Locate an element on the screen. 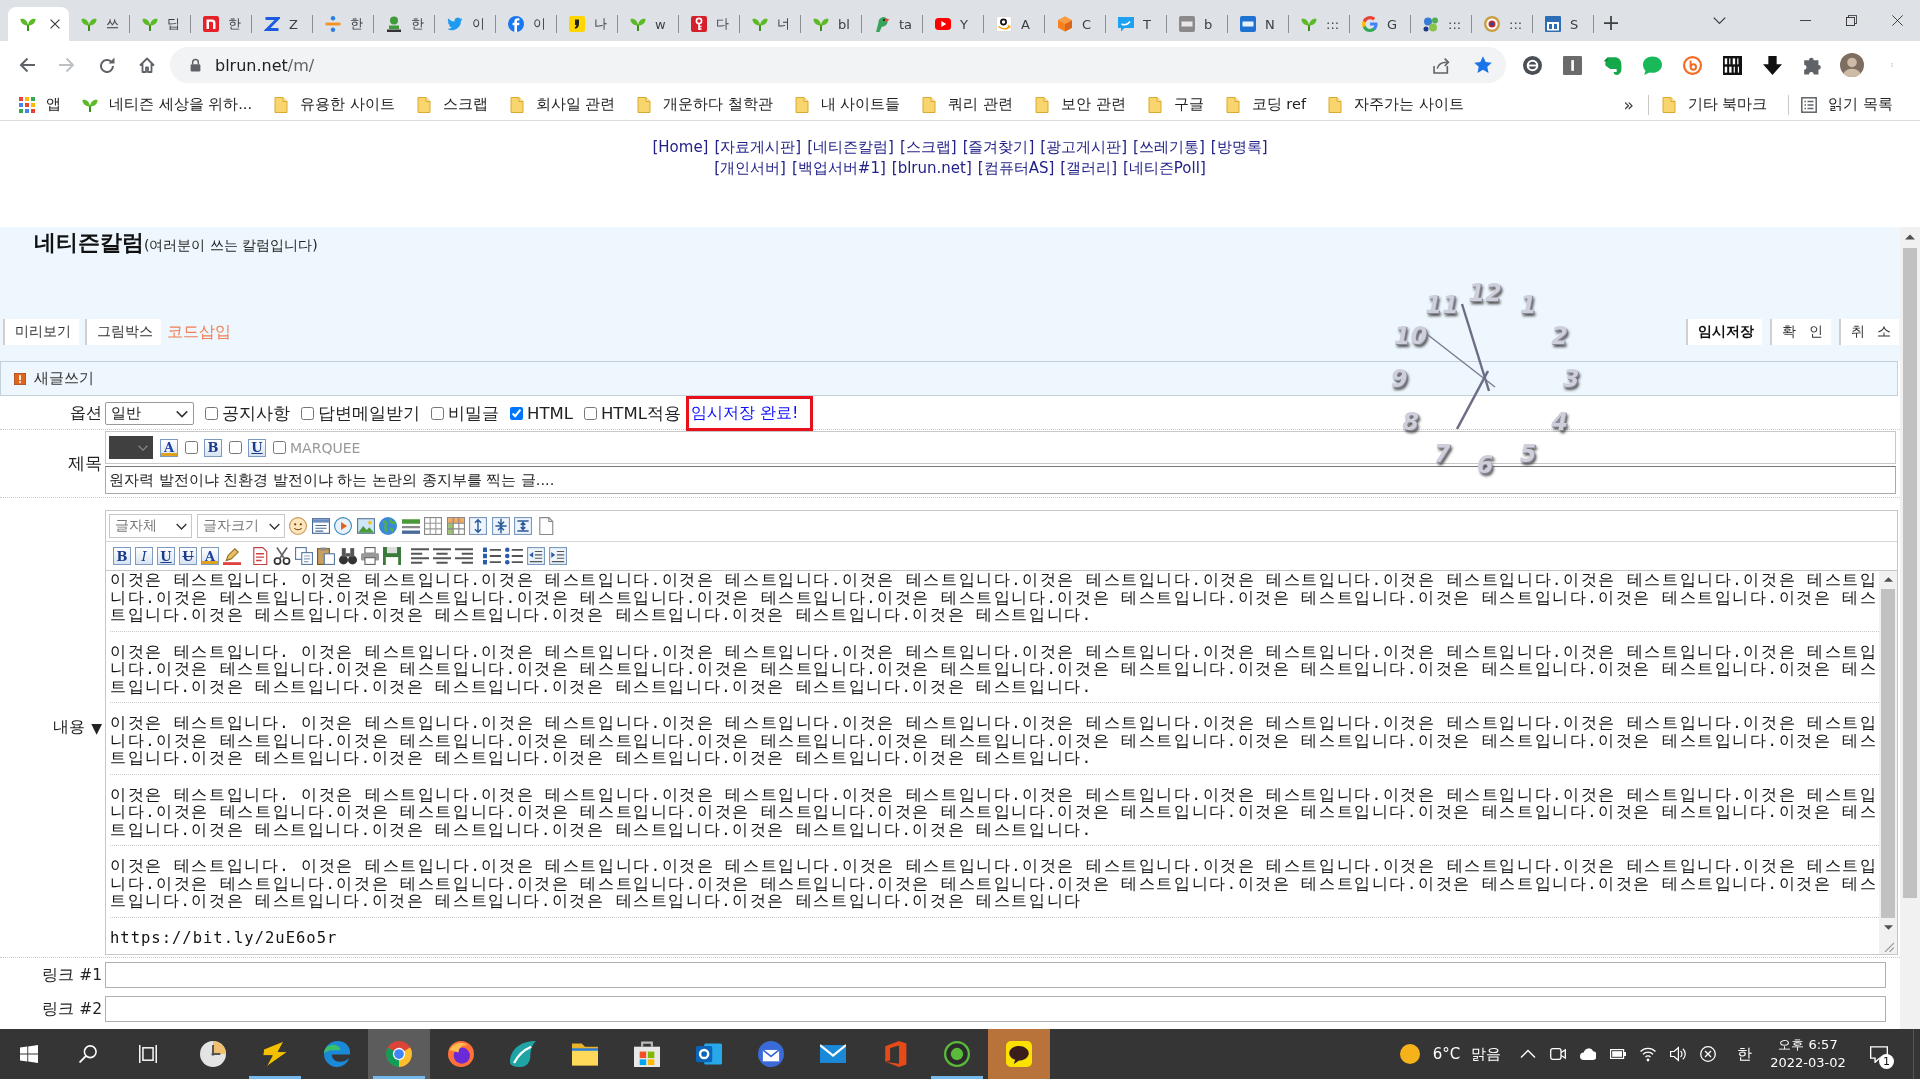  apps-shortcut: 앱 is located at coordinates (40, 104).